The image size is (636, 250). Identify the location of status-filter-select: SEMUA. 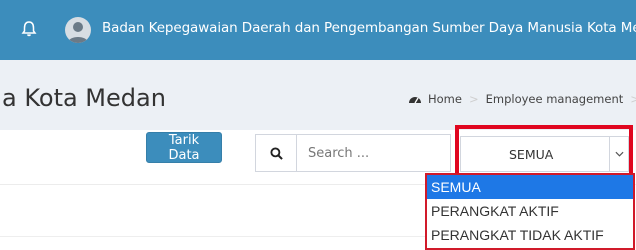
(544, 154).